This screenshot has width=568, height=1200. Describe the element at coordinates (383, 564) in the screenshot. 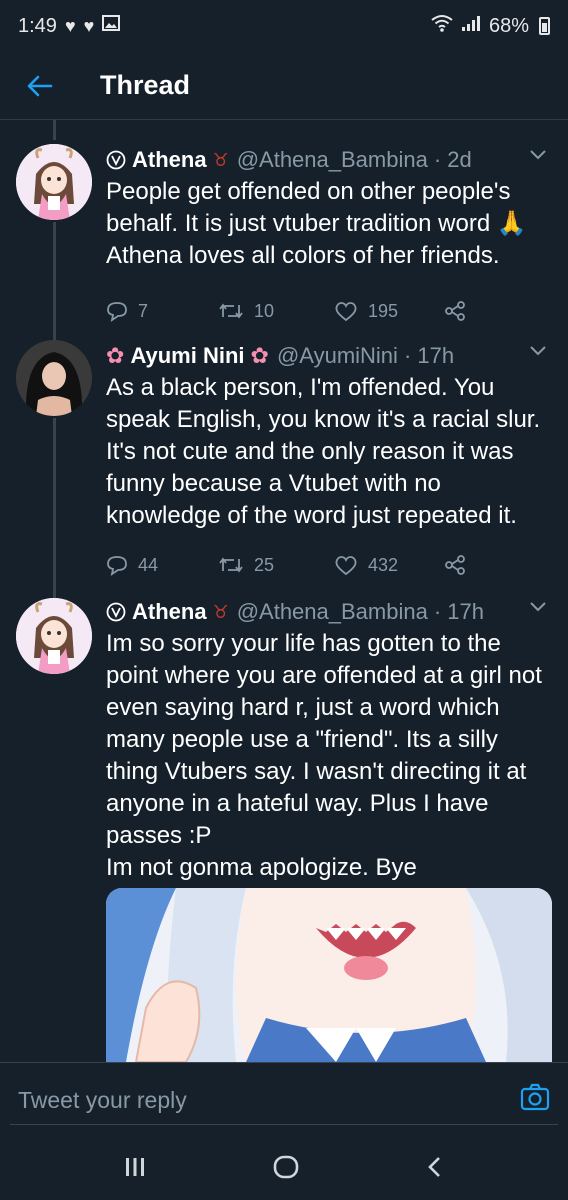

I see `like-count: 432` at that location.